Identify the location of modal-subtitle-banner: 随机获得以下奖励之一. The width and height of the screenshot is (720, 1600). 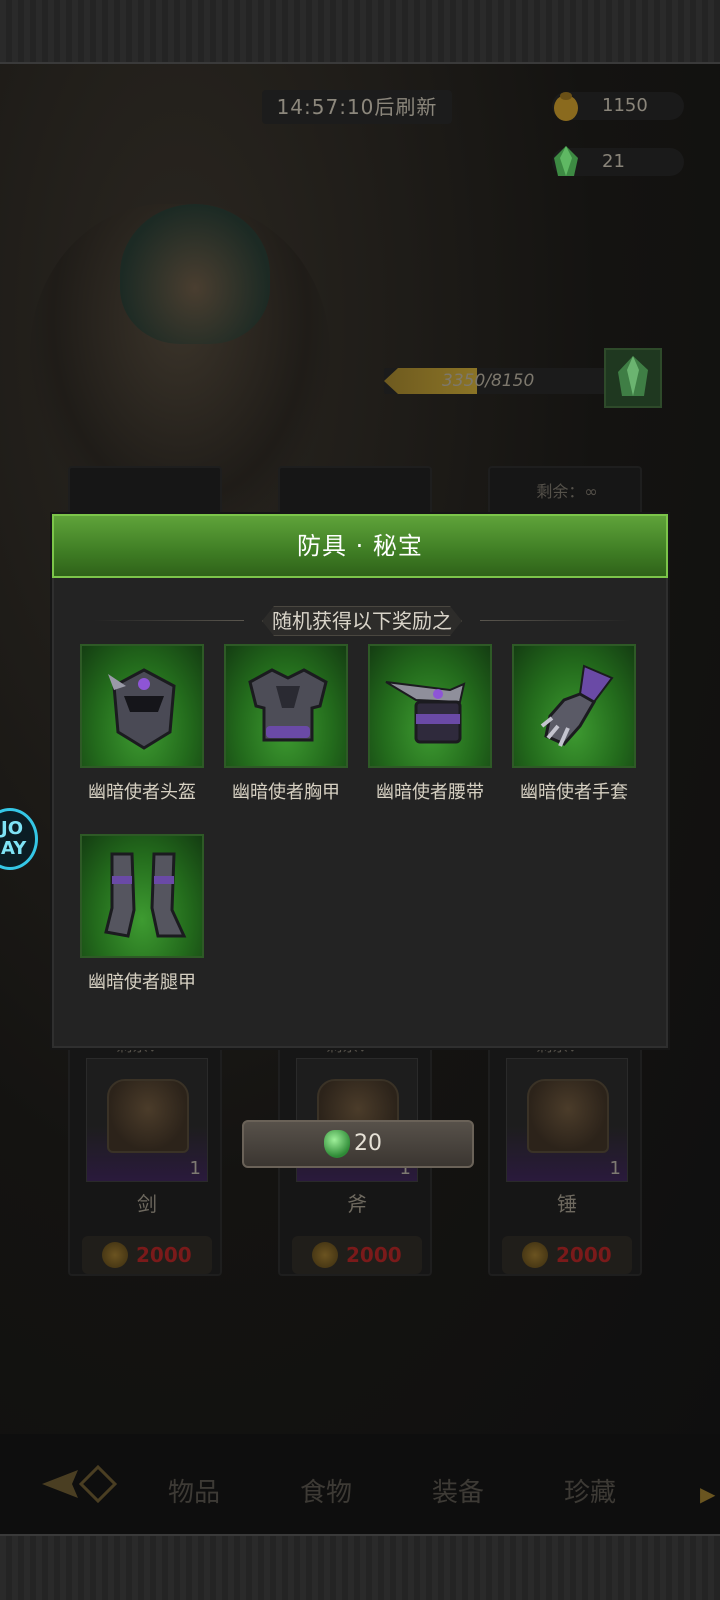
(362, 621).